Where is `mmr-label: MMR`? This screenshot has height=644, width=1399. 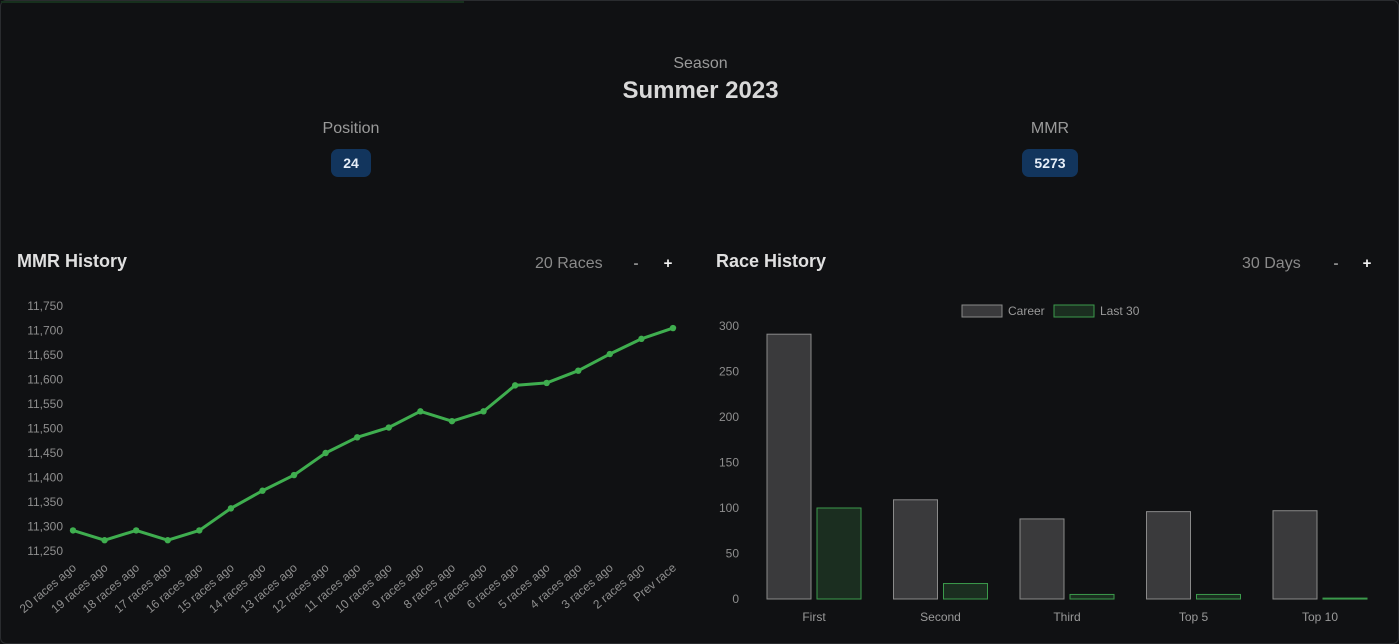 mmr-label: MMR is located at coordinates (1050, 128).